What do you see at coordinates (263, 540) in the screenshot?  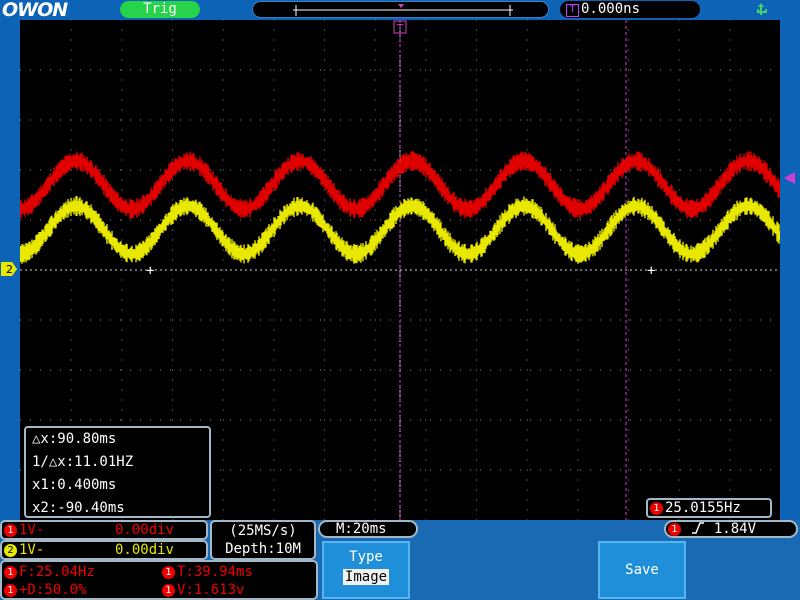 I see `acquisition-info: (25MS/s) Depth:10M` at bounding box center [263, 540].